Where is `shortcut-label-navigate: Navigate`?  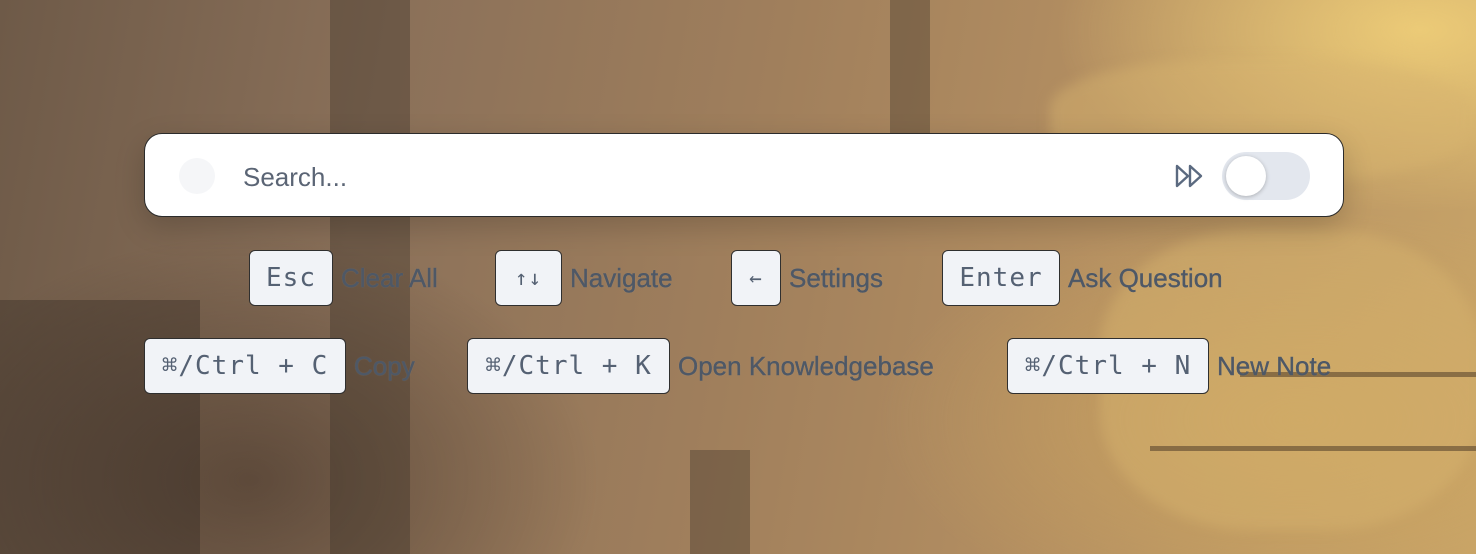 shortcut-label-navigate: Navigate is located at coordinates (621, 278).